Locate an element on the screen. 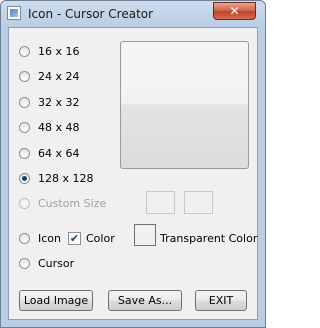 The image size is (320, 328). size-option-custom: Custom Size is located at coordinates (62, 203).